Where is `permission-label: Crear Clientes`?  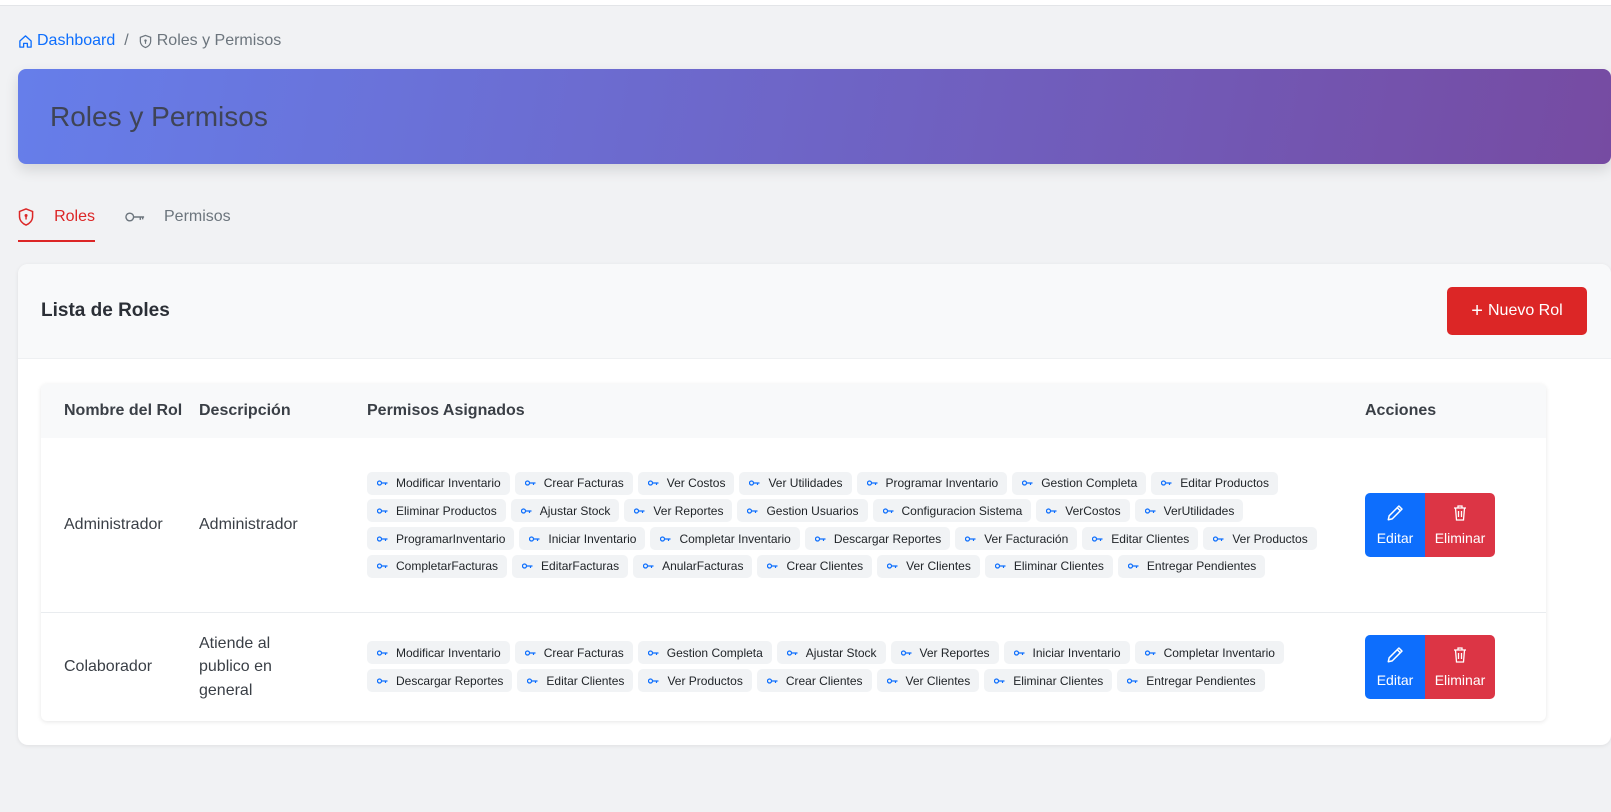
permission-label: Crear Clientes is located at coordinates (824, 680).